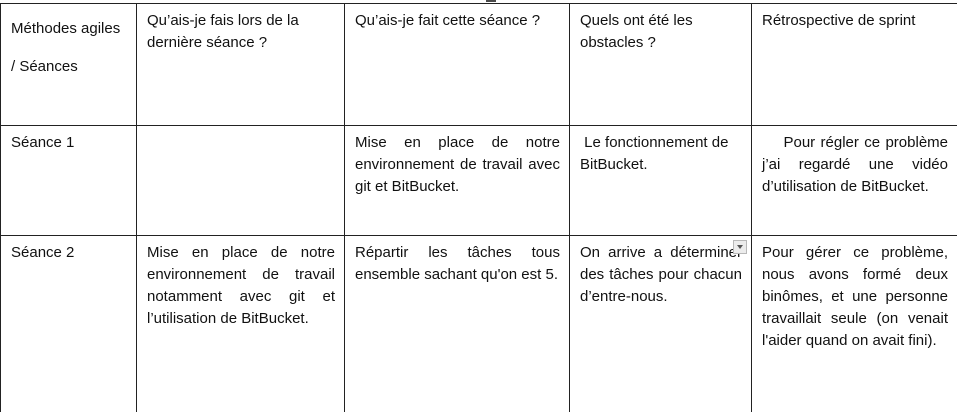 This screenshot has width=957, height=412. What do you see at coordinates (660, 64) in the screenshot?
I see `header-cell-obstacles: Quels ont été les obstacles ?` at bounding box center [660, 64].